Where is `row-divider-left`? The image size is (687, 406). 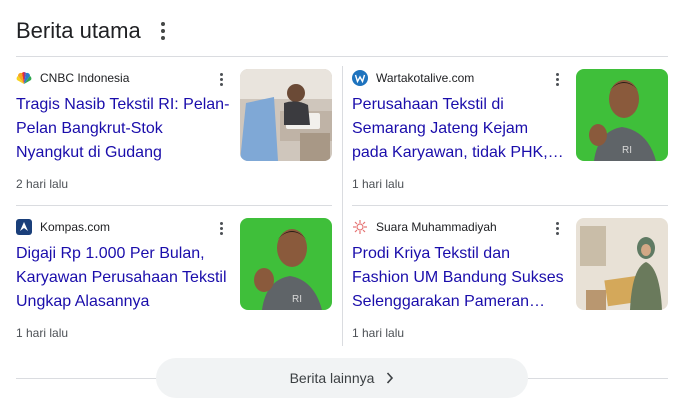 row-divider-left is located at coordinates (174, 205).